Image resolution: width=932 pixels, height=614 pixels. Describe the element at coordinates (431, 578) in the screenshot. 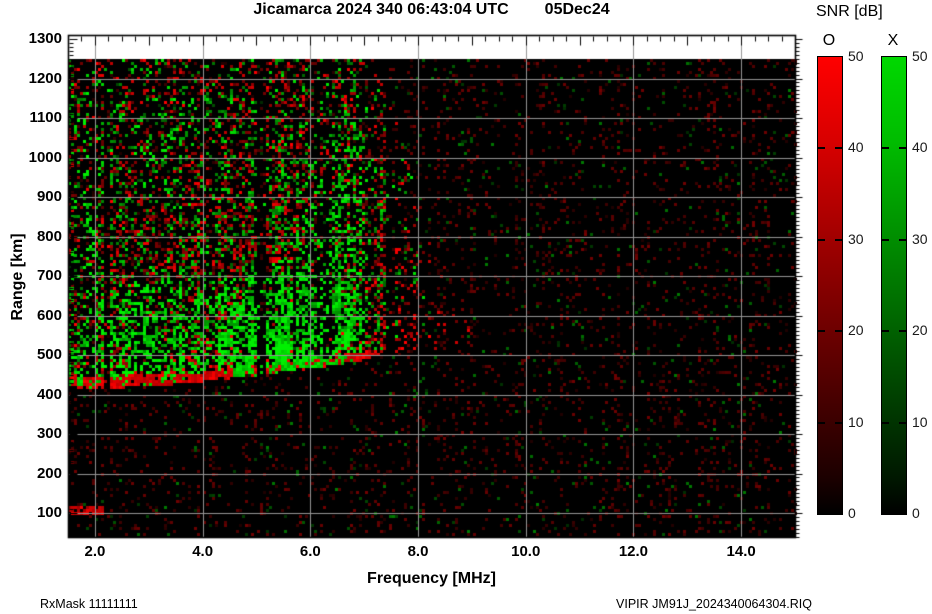

I see `x-axis-title: Frequency [MHz]` at that location.